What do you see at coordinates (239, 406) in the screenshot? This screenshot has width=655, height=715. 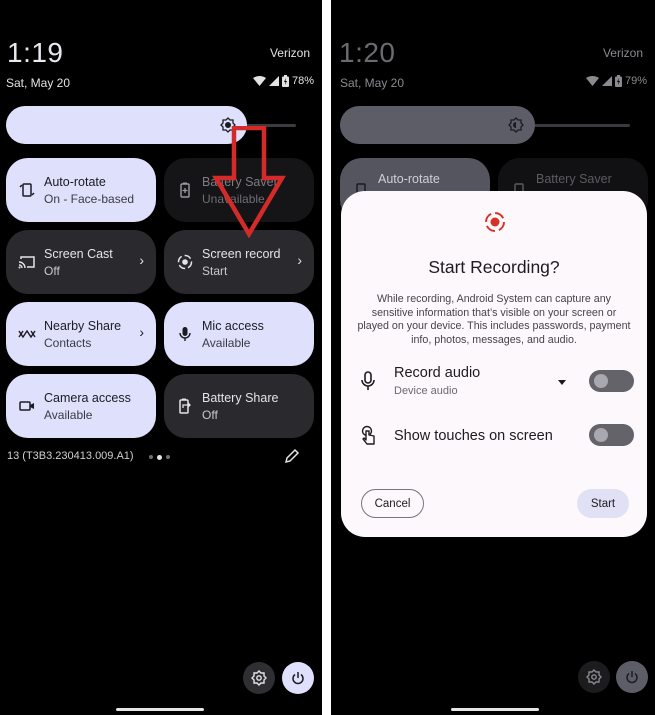 I see `tile-battery-share: Battery Share Off` at bounding box center [239, 406].